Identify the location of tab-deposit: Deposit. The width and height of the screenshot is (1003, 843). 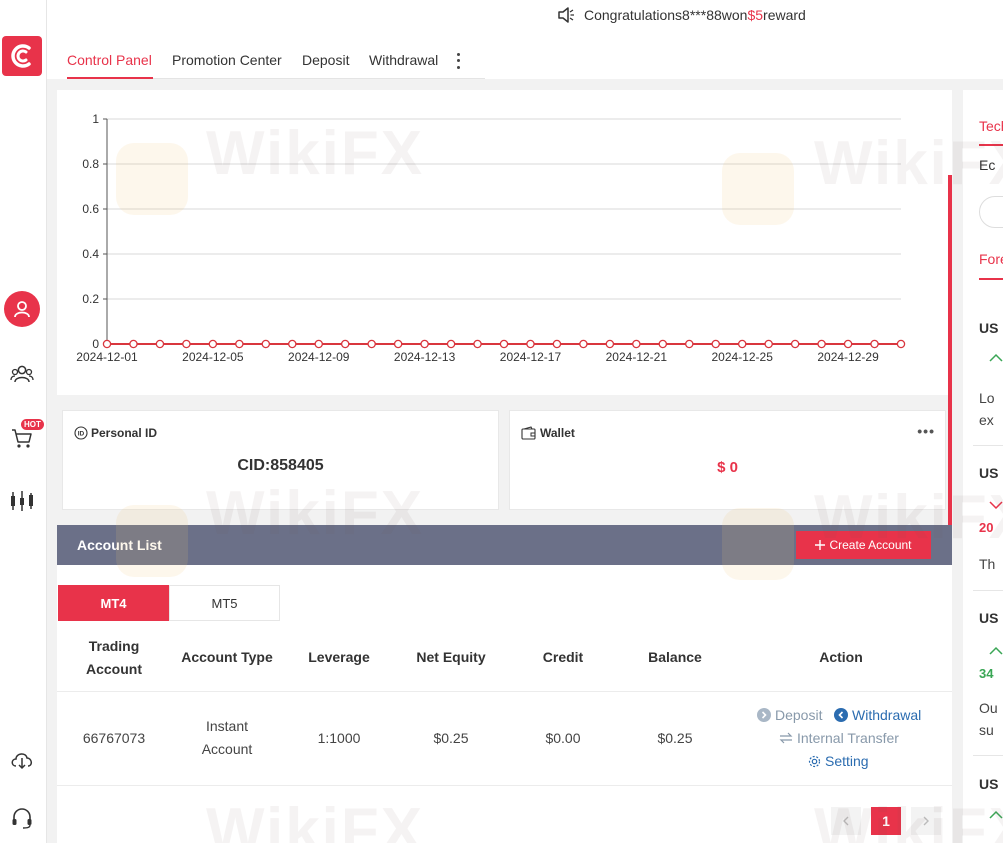
(325, 60).